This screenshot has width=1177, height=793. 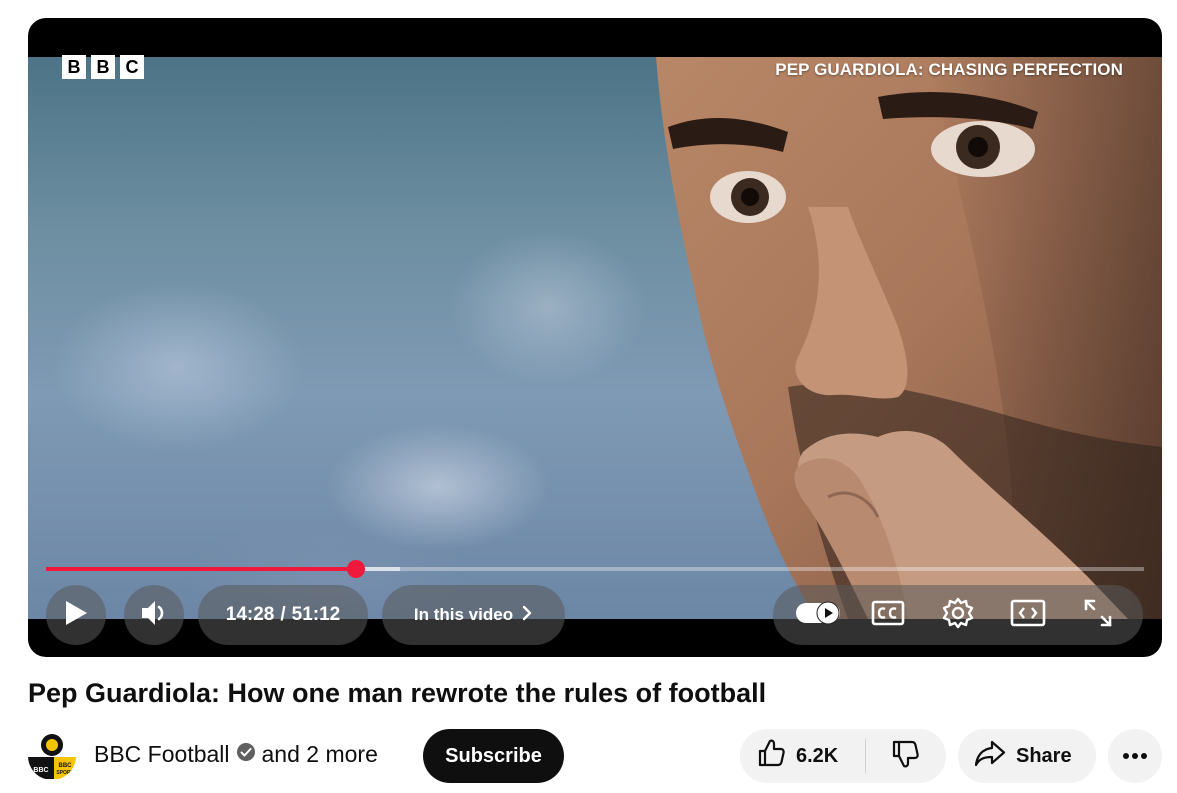 I want to click on progress-bar, so click(x=595, y=569).